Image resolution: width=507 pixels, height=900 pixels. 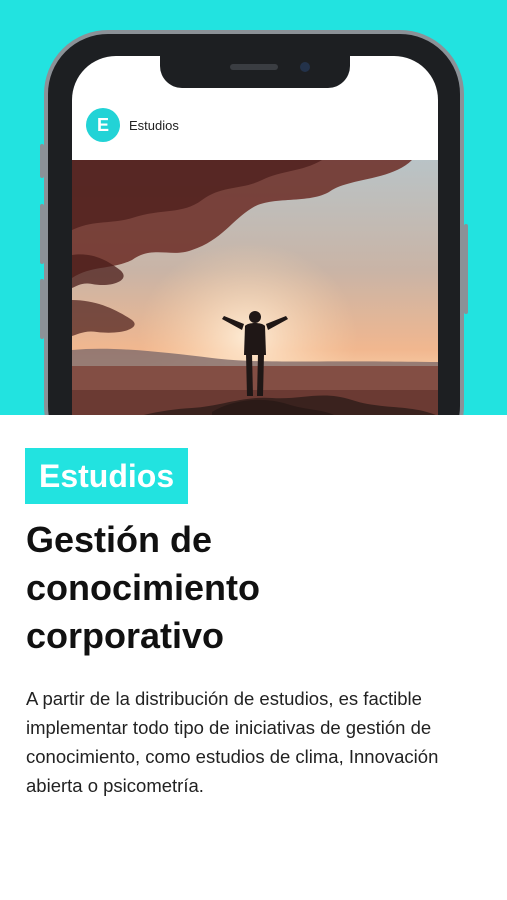 I want to click on title-line-3: corporativo, so click(x=125, y=635).